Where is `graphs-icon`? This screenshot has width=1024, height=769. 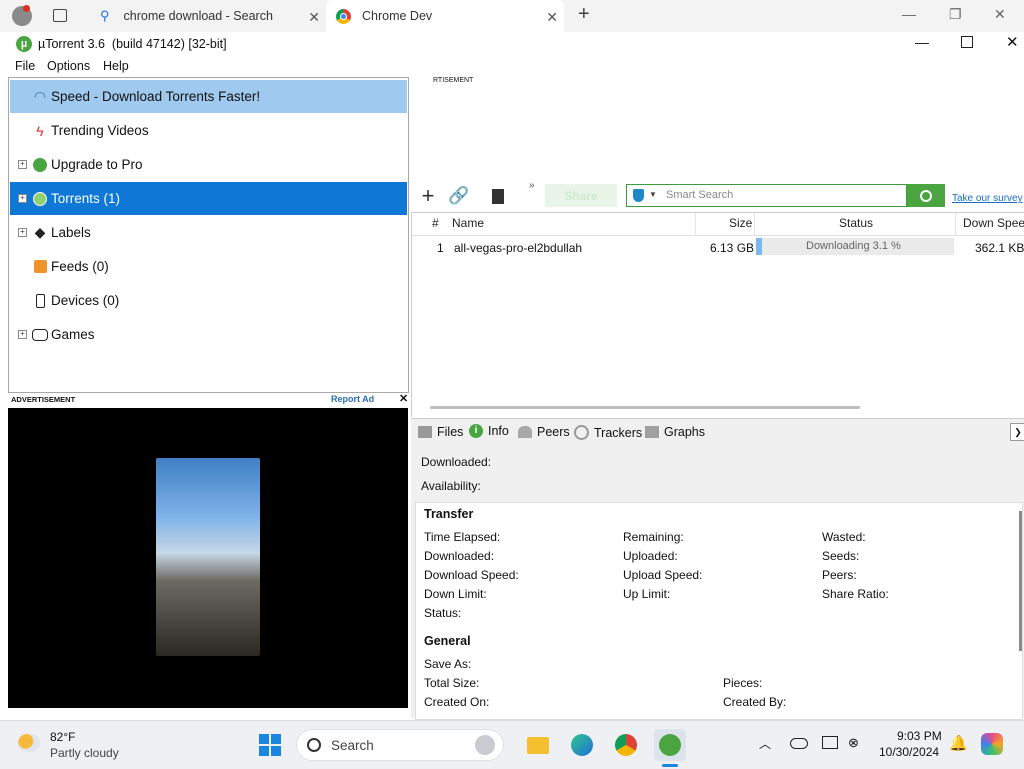 graphs-icon is located at coordinates (652, 432).